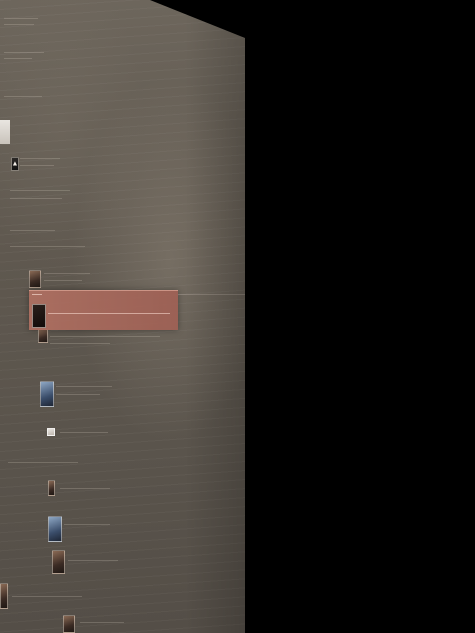 The width and height of the screenshot is (475, 633). Describe the element at coordinates (103, 310) in the screenshot. I see `selected-card` at that location.